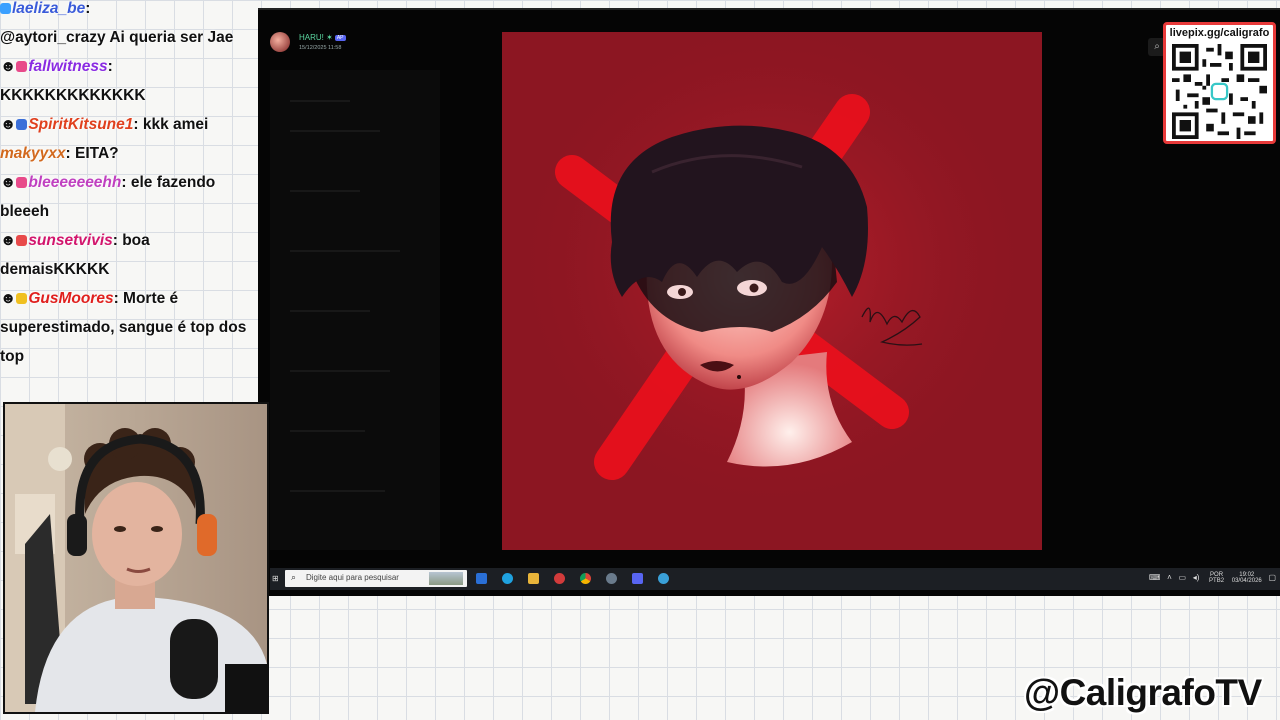 The width and height of the screenshot is (1280, 720). I want to click on clock: 19:02 03/04/2026, so click(1247, 578).